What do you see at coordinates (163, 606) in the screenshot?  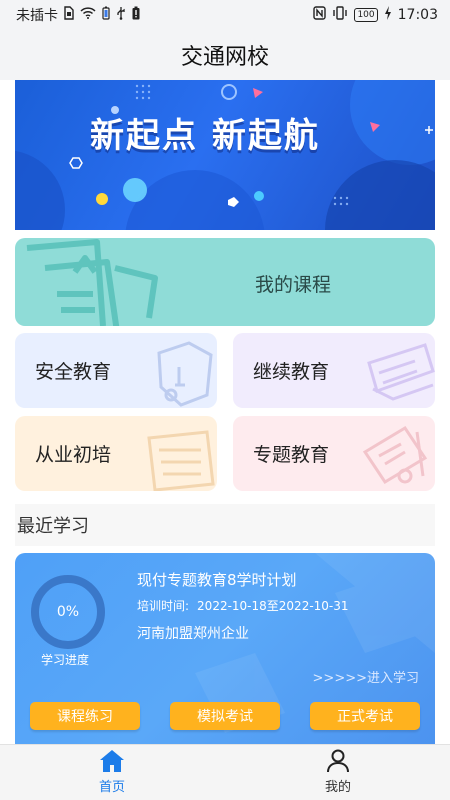 I see `plan-time-label: 培训时间:` at bounding box center [163, 606].